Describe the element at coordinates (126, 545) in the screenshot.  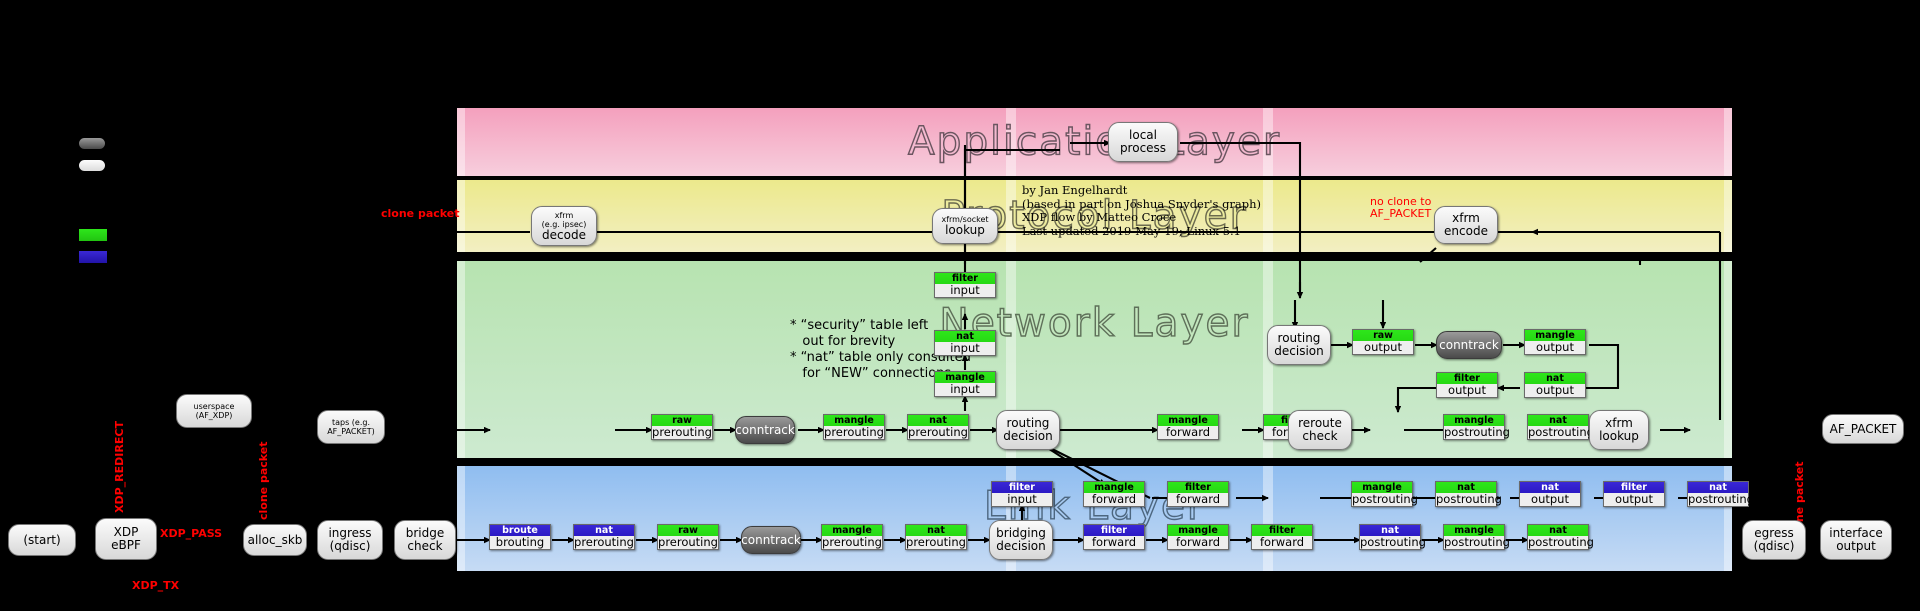
I see `node-xdp-ebpf-line2: eBPF` at that location.